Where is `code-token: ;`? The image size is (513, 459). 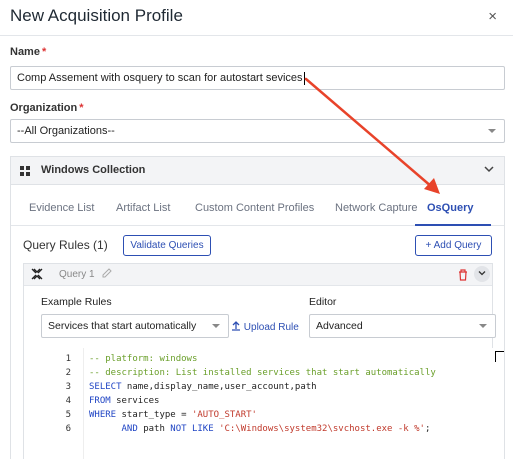 code-token: ; is located at coordinates (427, 429).